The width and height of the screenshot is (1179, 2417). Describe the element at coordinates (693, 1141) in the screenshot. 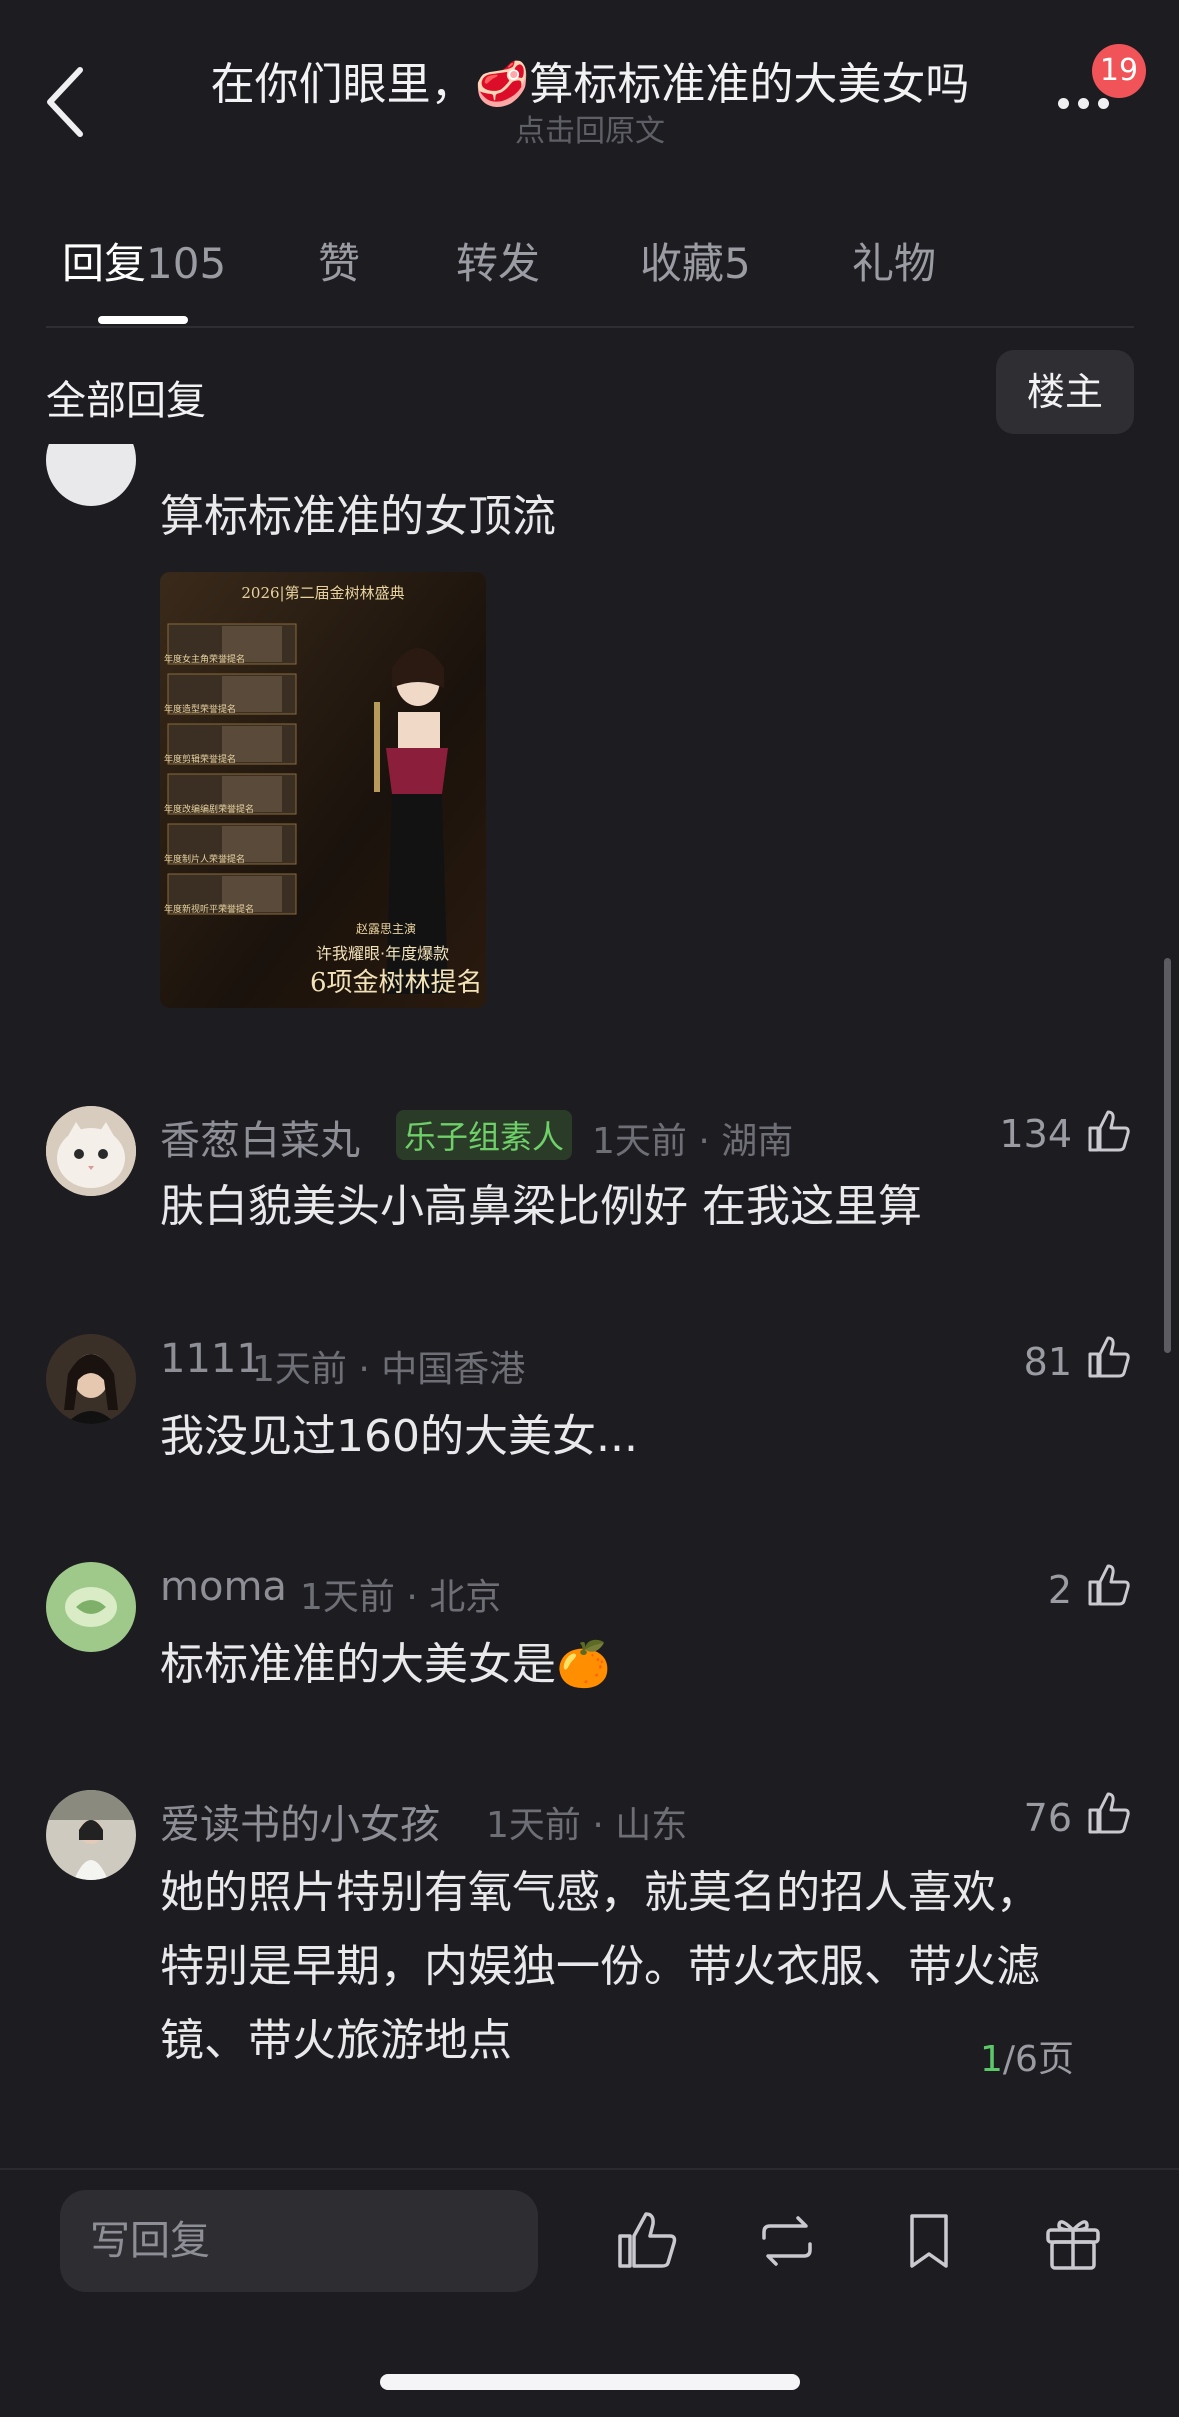

I see `comment-meta: 1天前 · 湖南` at that location.